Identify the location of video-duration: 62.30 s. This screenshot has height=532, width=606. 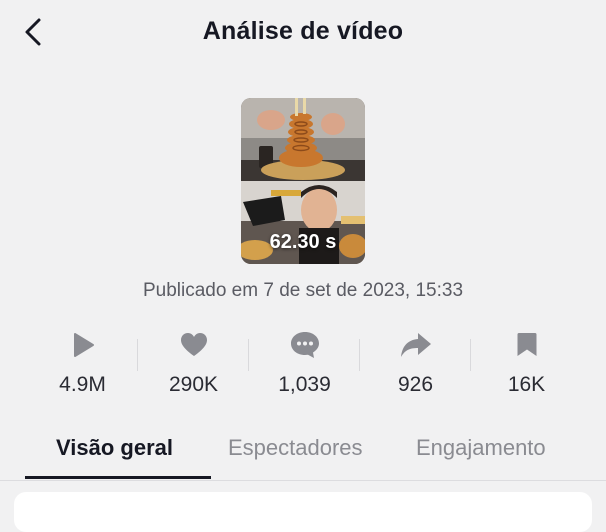
(303, 242).